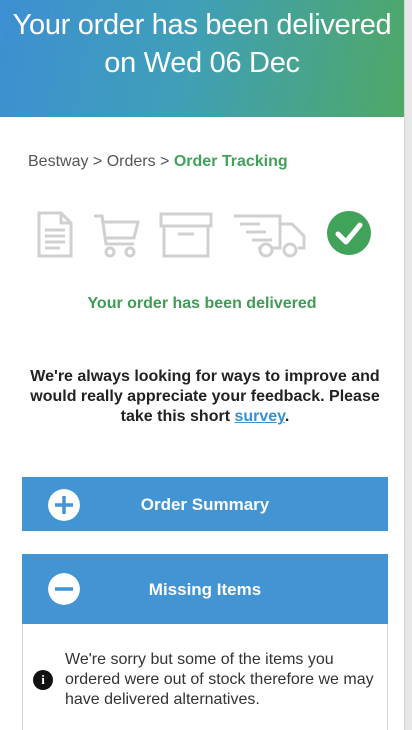  I want to click on breadcrumb-current: Order Tracking, so click(230, 161).